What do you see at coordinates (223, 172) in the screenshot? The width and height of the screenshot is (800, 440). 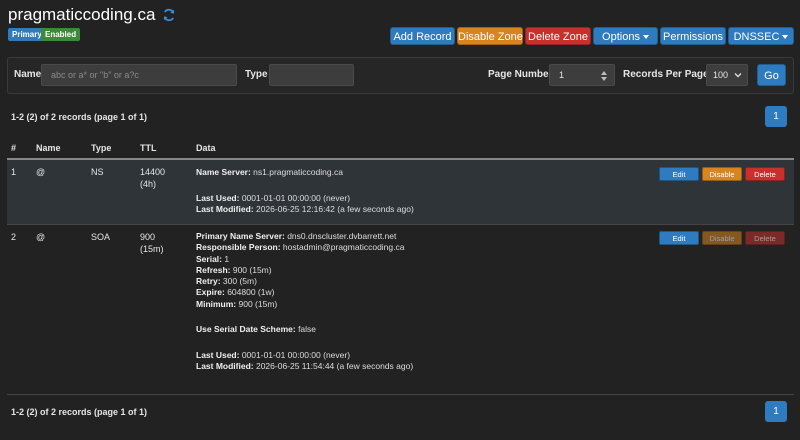 I see `data-label: Name Server:` at bounding box center [223, 172].